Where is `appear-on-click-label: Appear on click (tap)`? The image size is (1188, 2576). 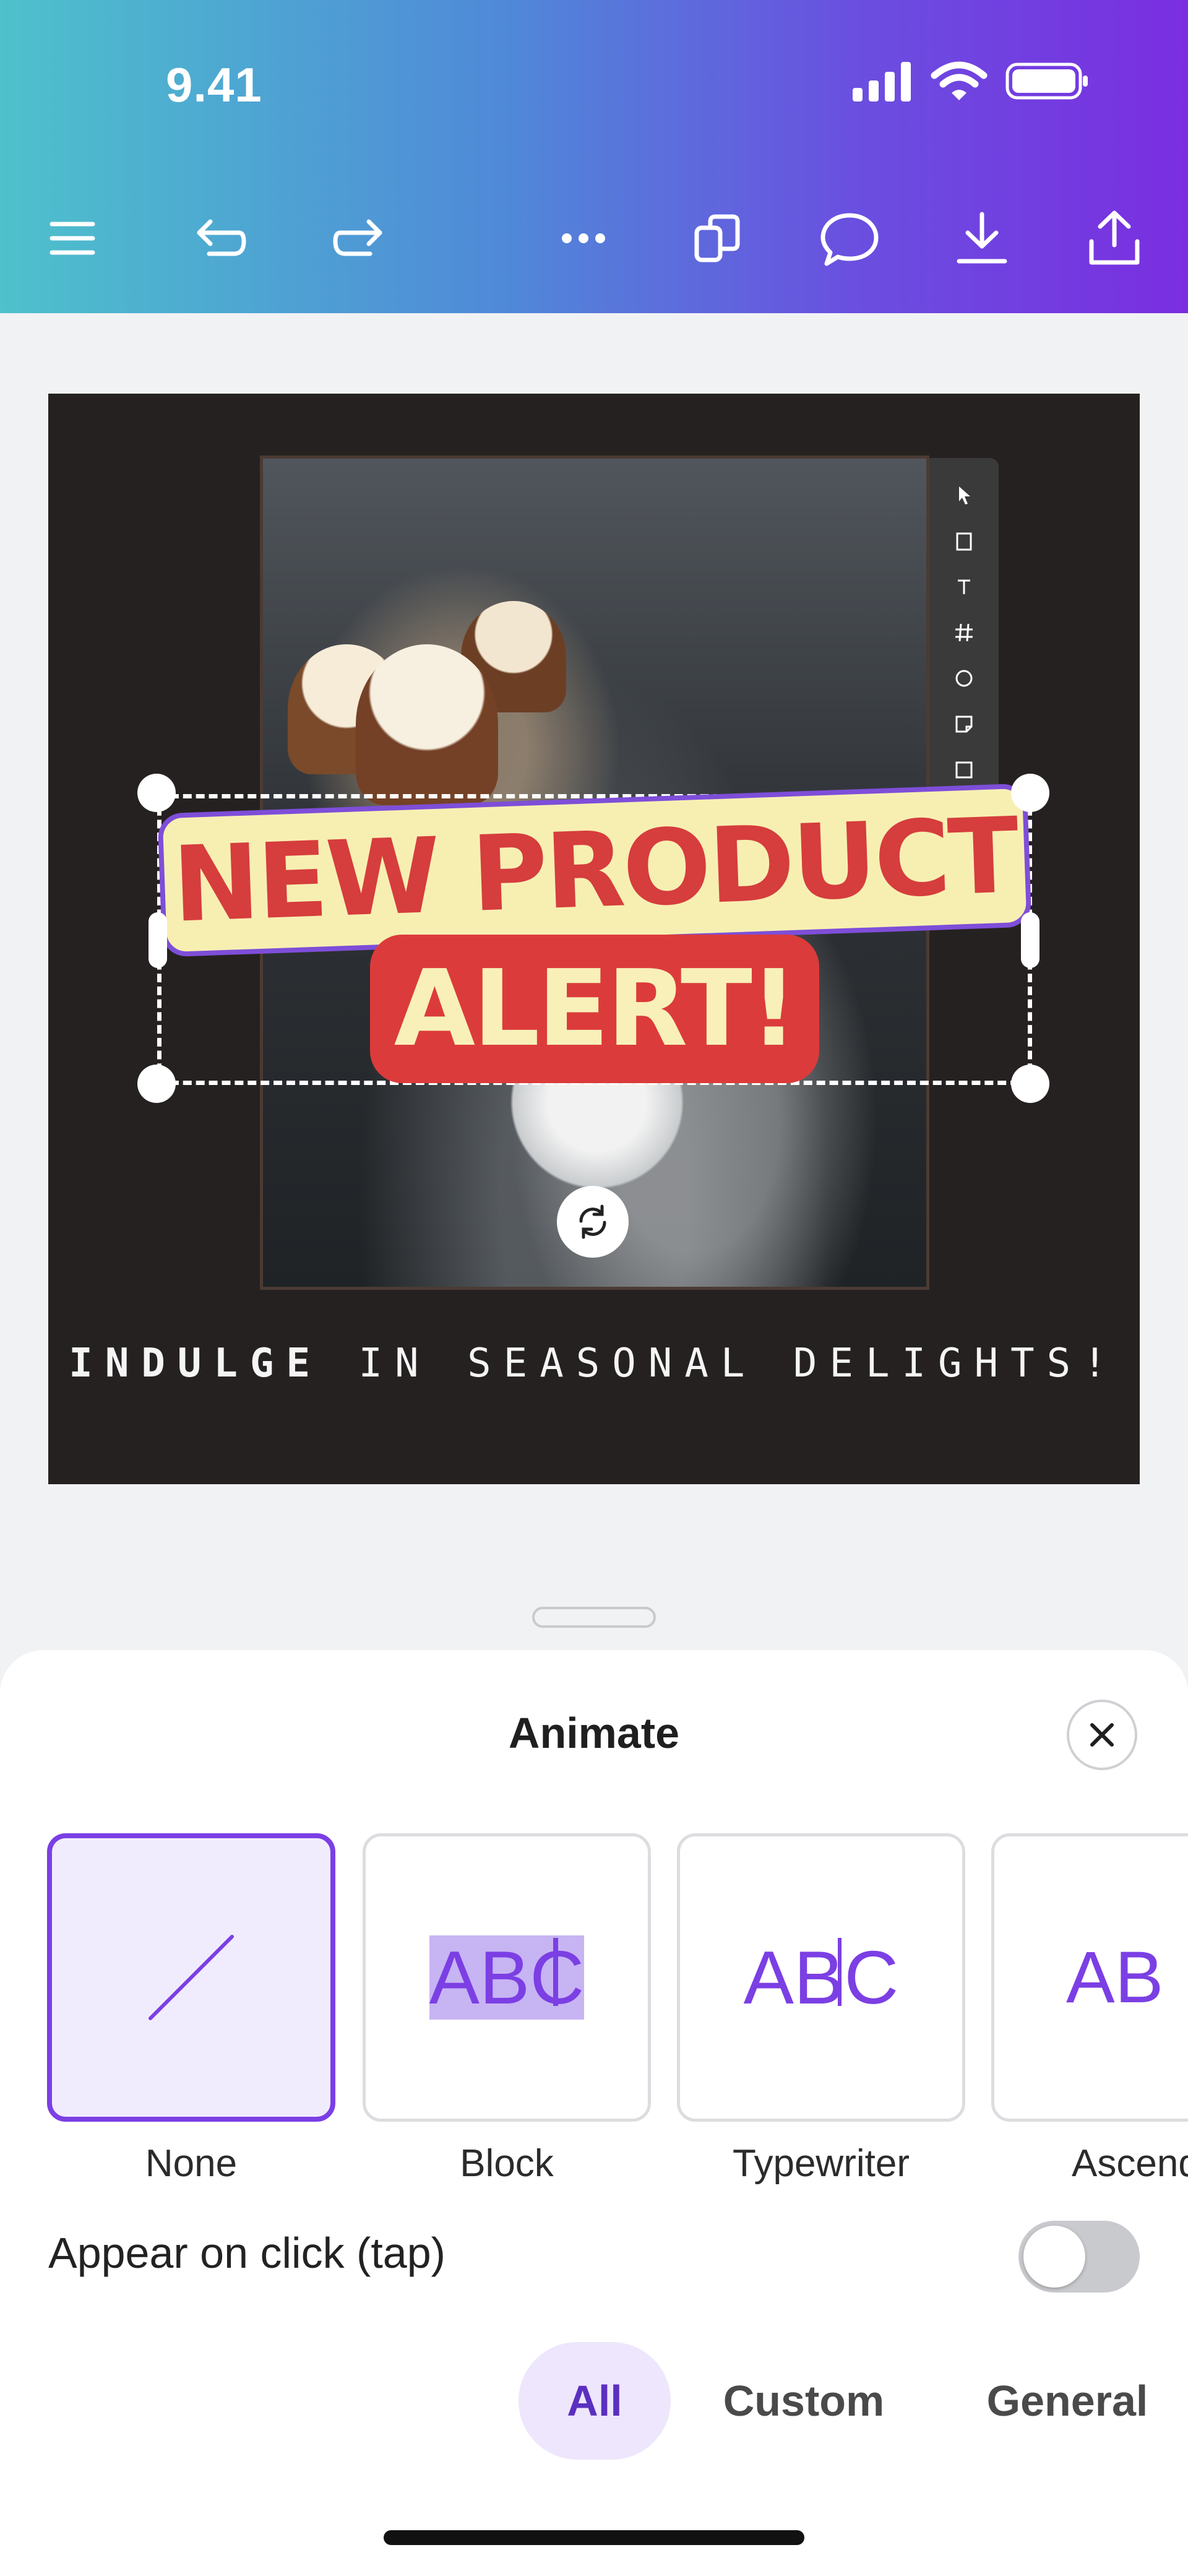 appear-on-click-label: Appear on click (tap) is located at coordinates (247, 2253).